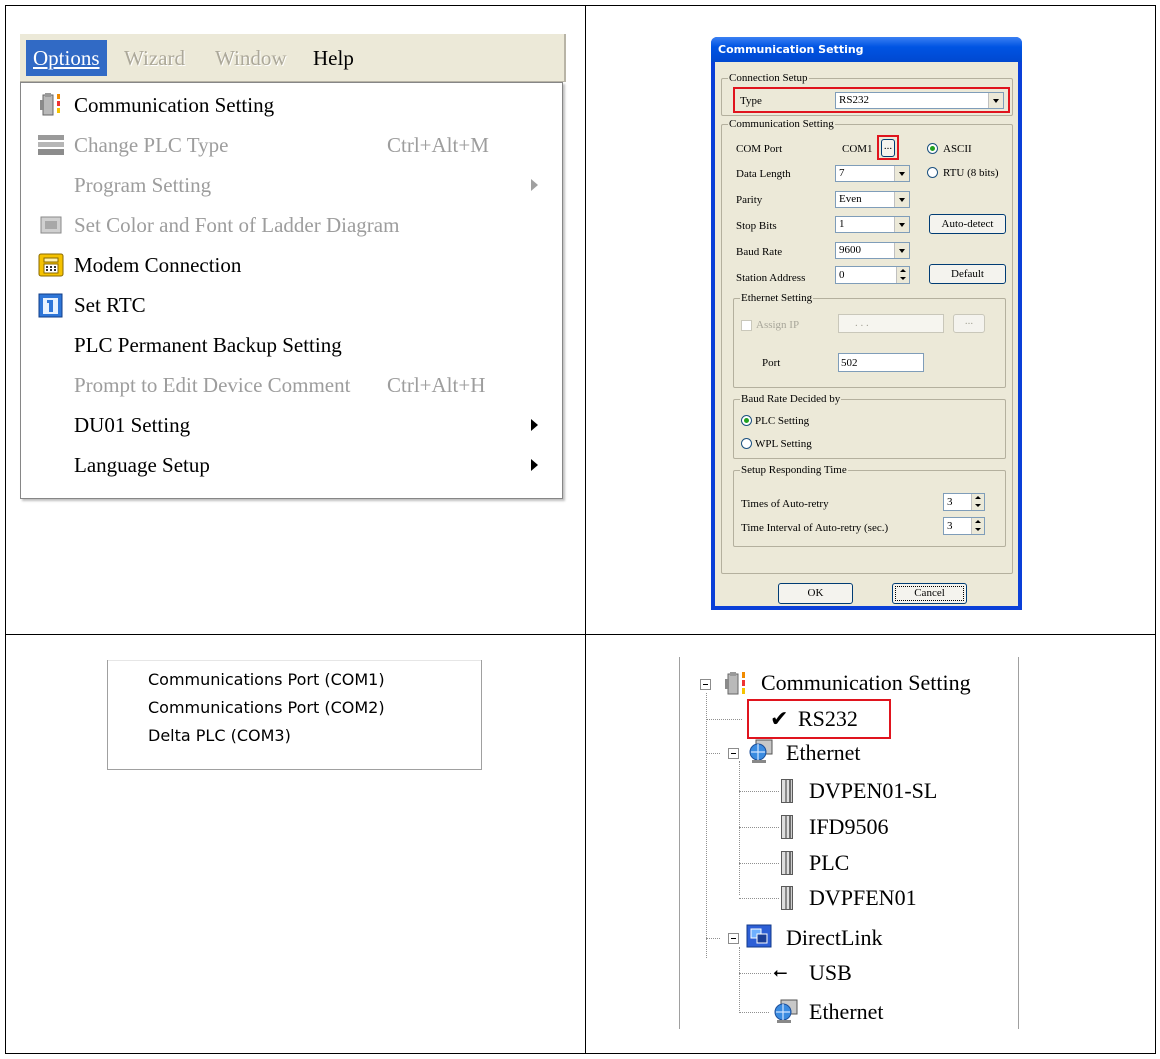 The image size is (1160, 1059). I want to click on menu-wizard: Wizard, so click(154, 58).